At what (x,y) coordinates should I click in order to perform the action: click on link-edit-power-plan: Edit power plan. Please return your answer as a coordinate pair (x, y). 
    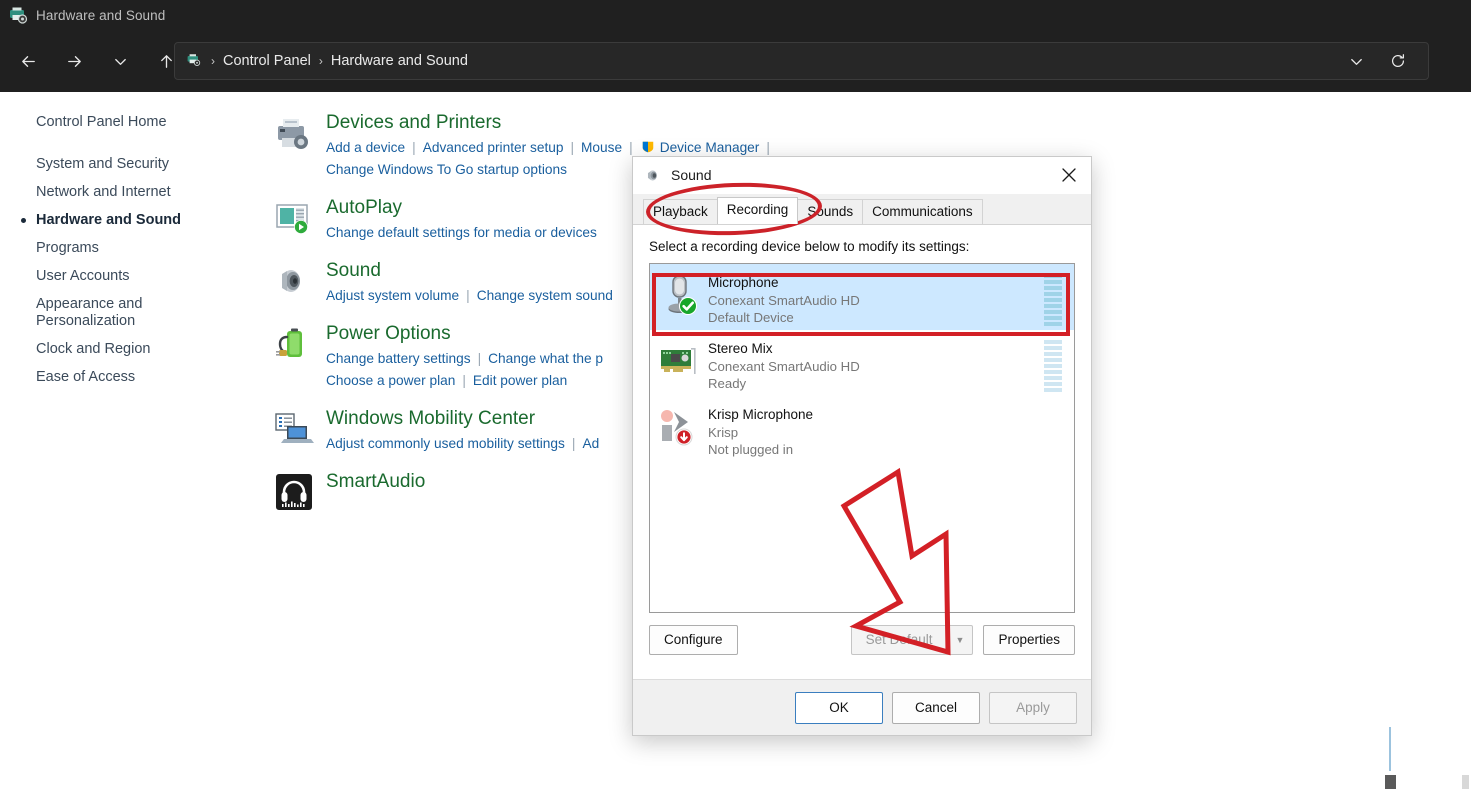
    Looking at the image, I should click on (520, 380).